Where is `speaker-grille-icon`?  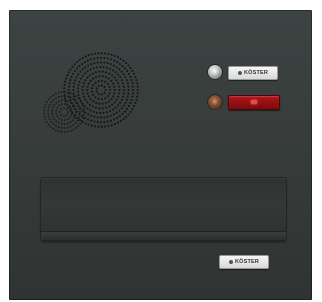
speaker-grille-icon is located at coordinates (94, 95).